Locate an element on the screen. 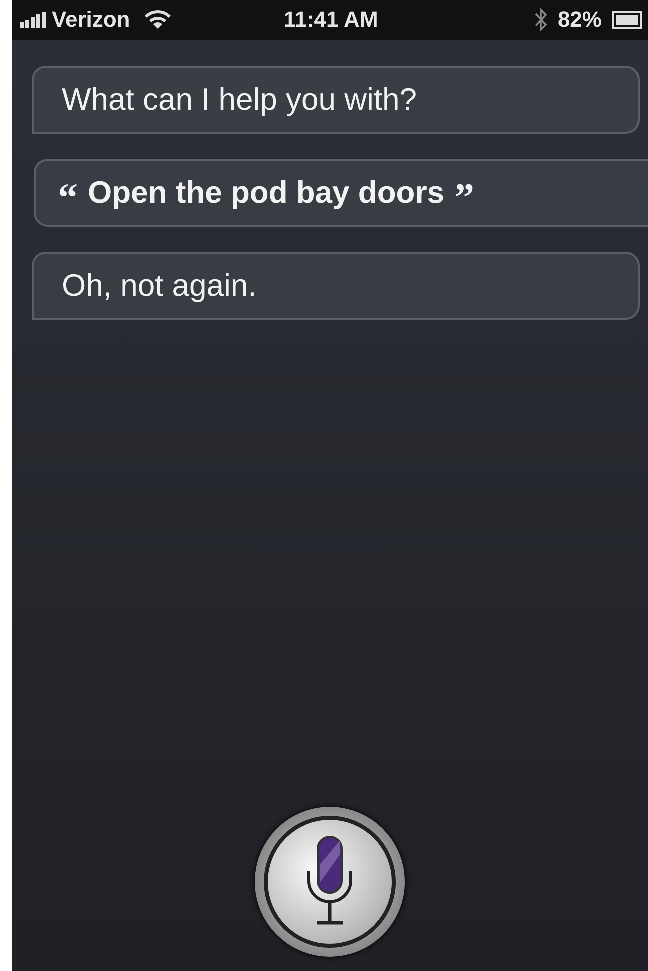 This screenshot has width=648, height=971. clock-time: 11:41 AM is located at coordinates (331, 20).